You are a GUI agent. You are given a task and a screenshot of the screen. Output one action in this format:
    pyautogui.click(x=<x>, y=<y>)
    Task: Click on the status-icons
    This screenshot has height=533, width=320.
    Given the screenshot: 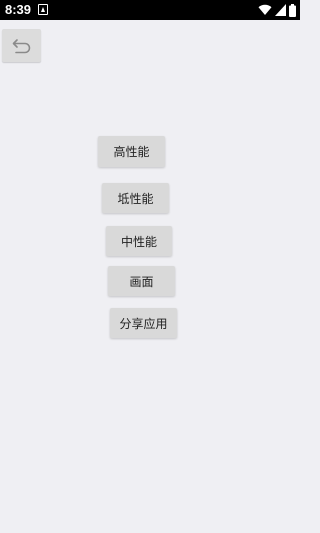 What is the action you would take?
    pyautogui.click(x=277, y=10)
    